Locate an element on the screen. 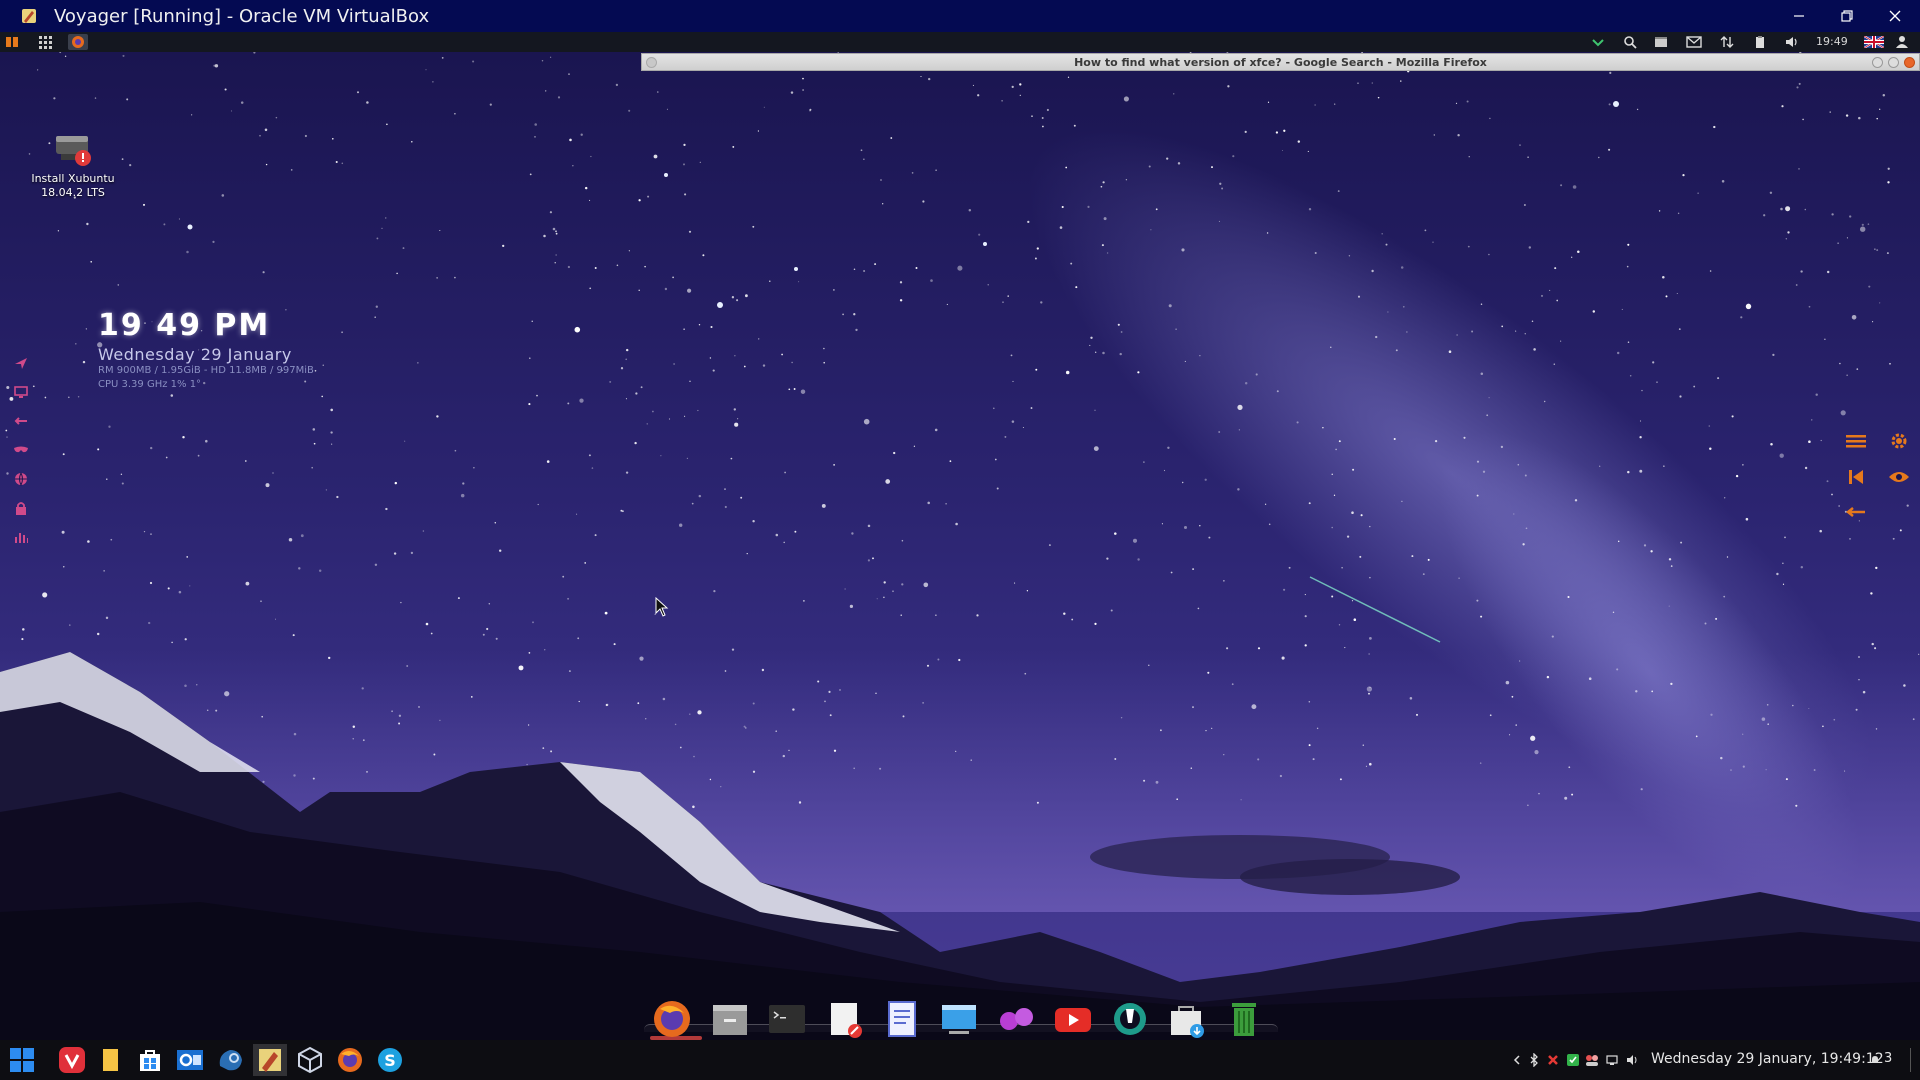 This screenshot has height=1080, width=1920. dock-document-viewer is located at coordinates (902, 1019).